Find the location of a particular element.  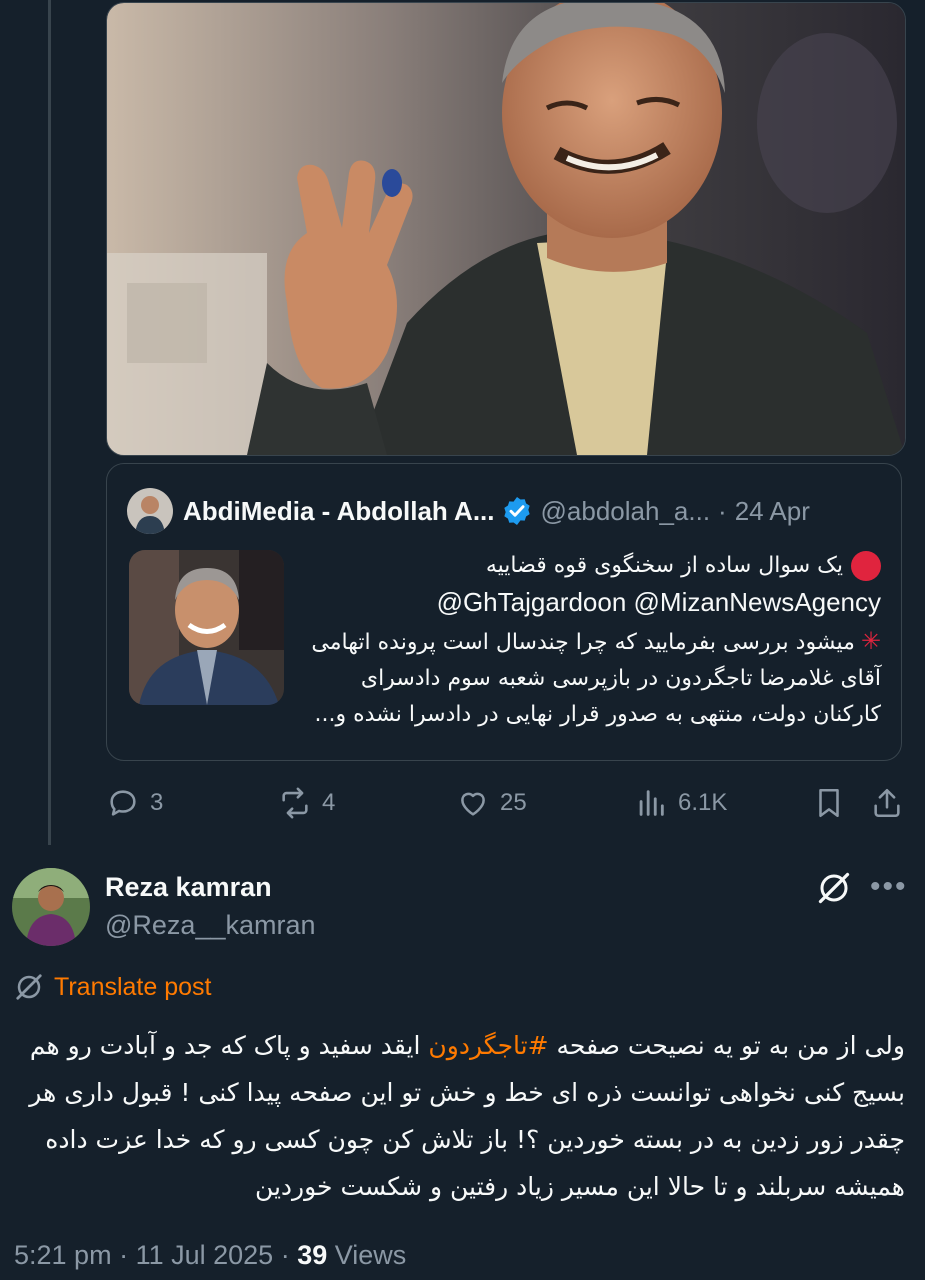

like-icon is located at coordinates (473, 804).